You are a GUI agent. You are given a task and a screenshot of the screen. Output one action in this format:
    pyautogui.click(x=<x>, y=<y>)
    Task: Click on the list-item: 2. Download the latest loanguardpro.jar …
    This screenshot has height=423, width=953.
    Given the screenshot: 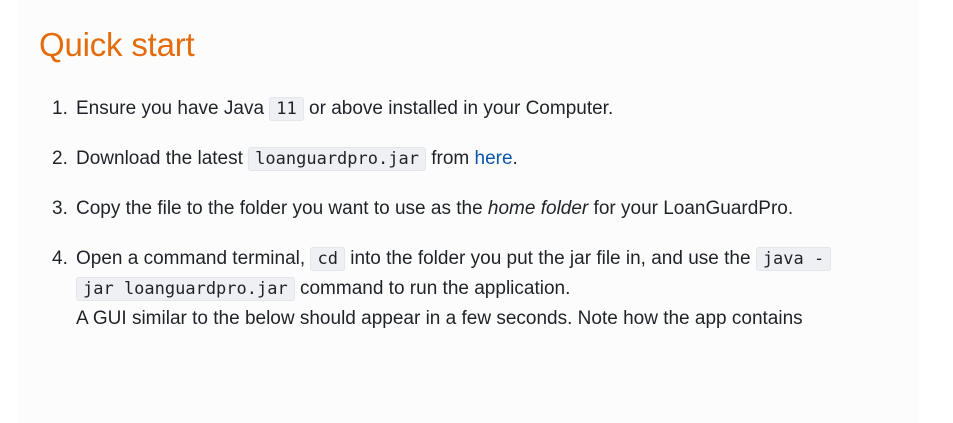 What is the action you would take?
    pyautogui.click(x=484, y=159)
    